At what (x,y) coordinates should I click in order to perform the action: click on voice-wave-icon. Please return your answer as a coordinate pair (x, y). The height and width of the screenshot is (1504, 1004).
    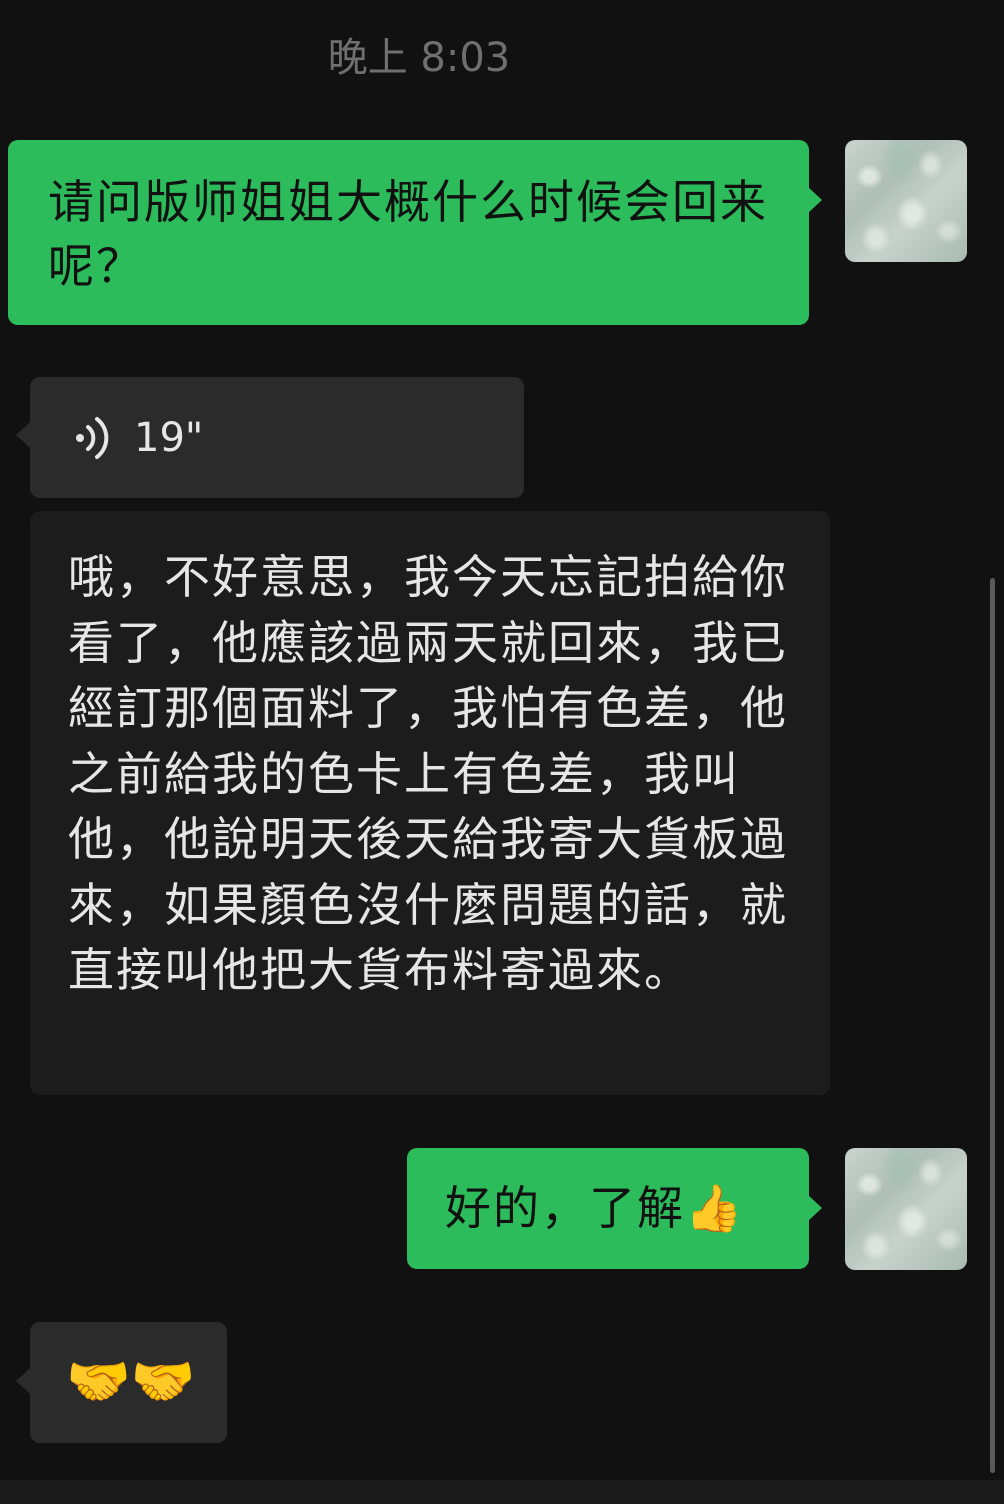
    Looking at the image, I should click on (95, 438).